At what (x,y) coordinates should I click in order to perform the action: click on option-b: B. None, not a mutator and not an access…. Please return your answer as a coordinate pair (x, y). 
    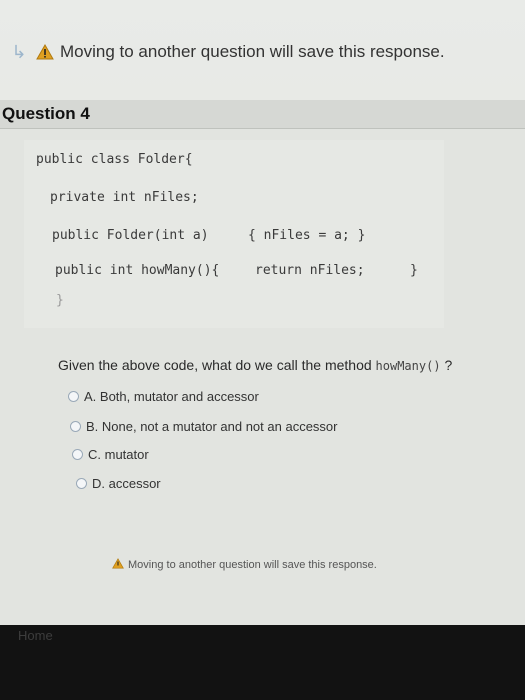
    Looking at the image, I should click on (203, 426).